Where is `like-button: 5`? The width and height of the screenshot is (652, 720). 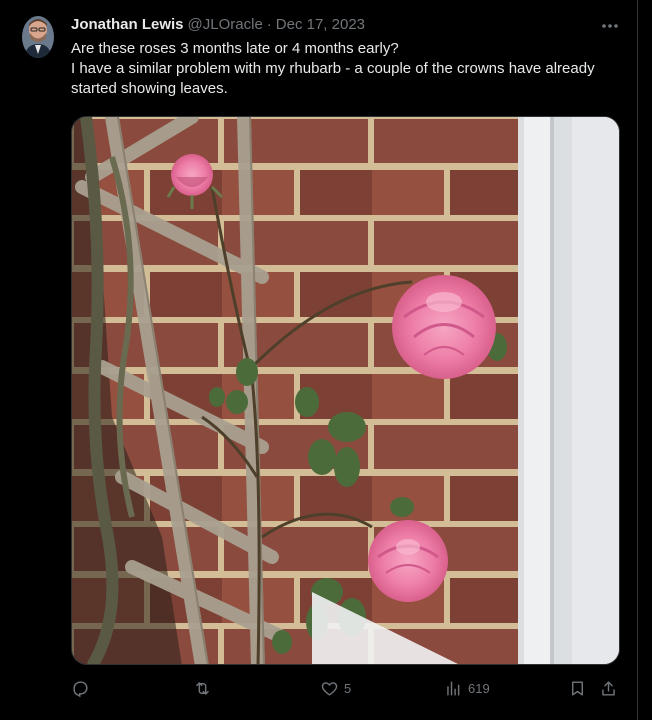 like-button: 5 is located at coordinates (335, 688).